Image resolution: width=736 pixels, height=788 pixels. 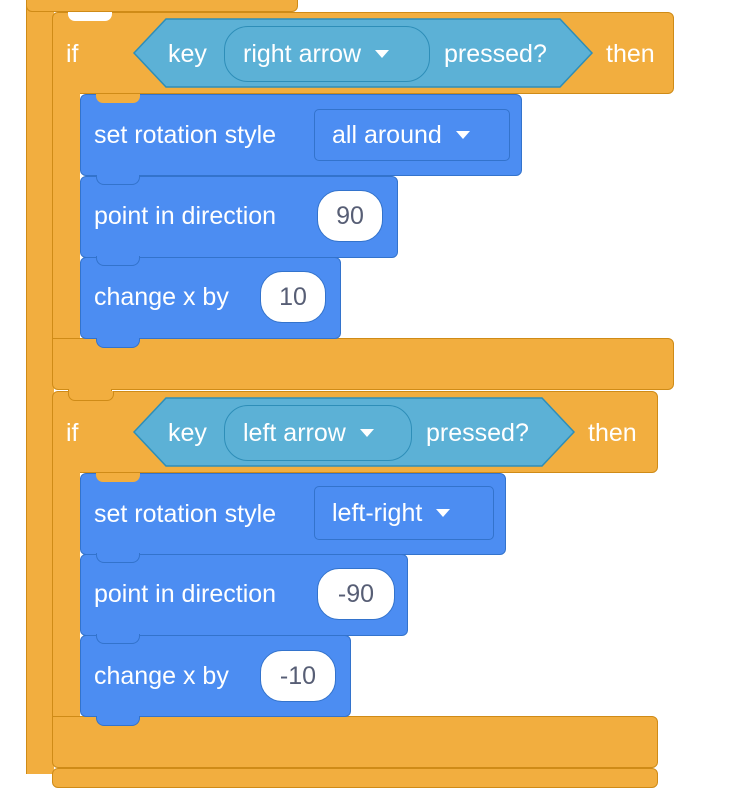 I want to click on if-block-2-arm, so click(x=66, y=596).